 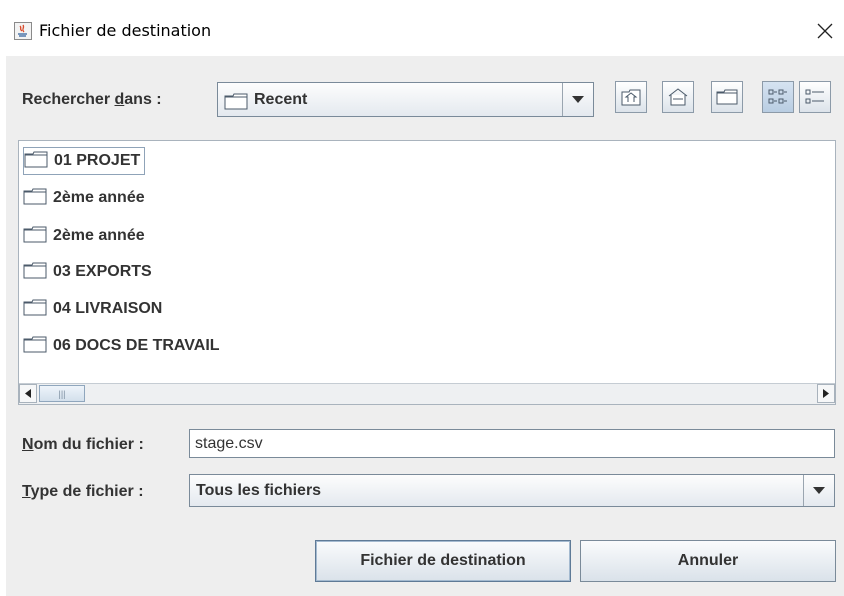 I want to click on filename-input, so click(x=512, y=443).